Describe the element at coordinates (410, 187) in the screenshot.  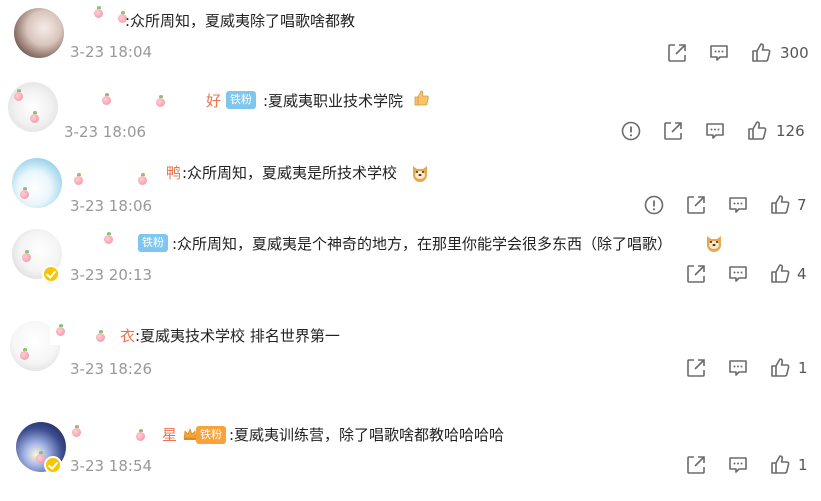
I see `comment-item: 鸭 :众所周知，夏威夷是所技术学校 3-23 18:06 7` at that location.